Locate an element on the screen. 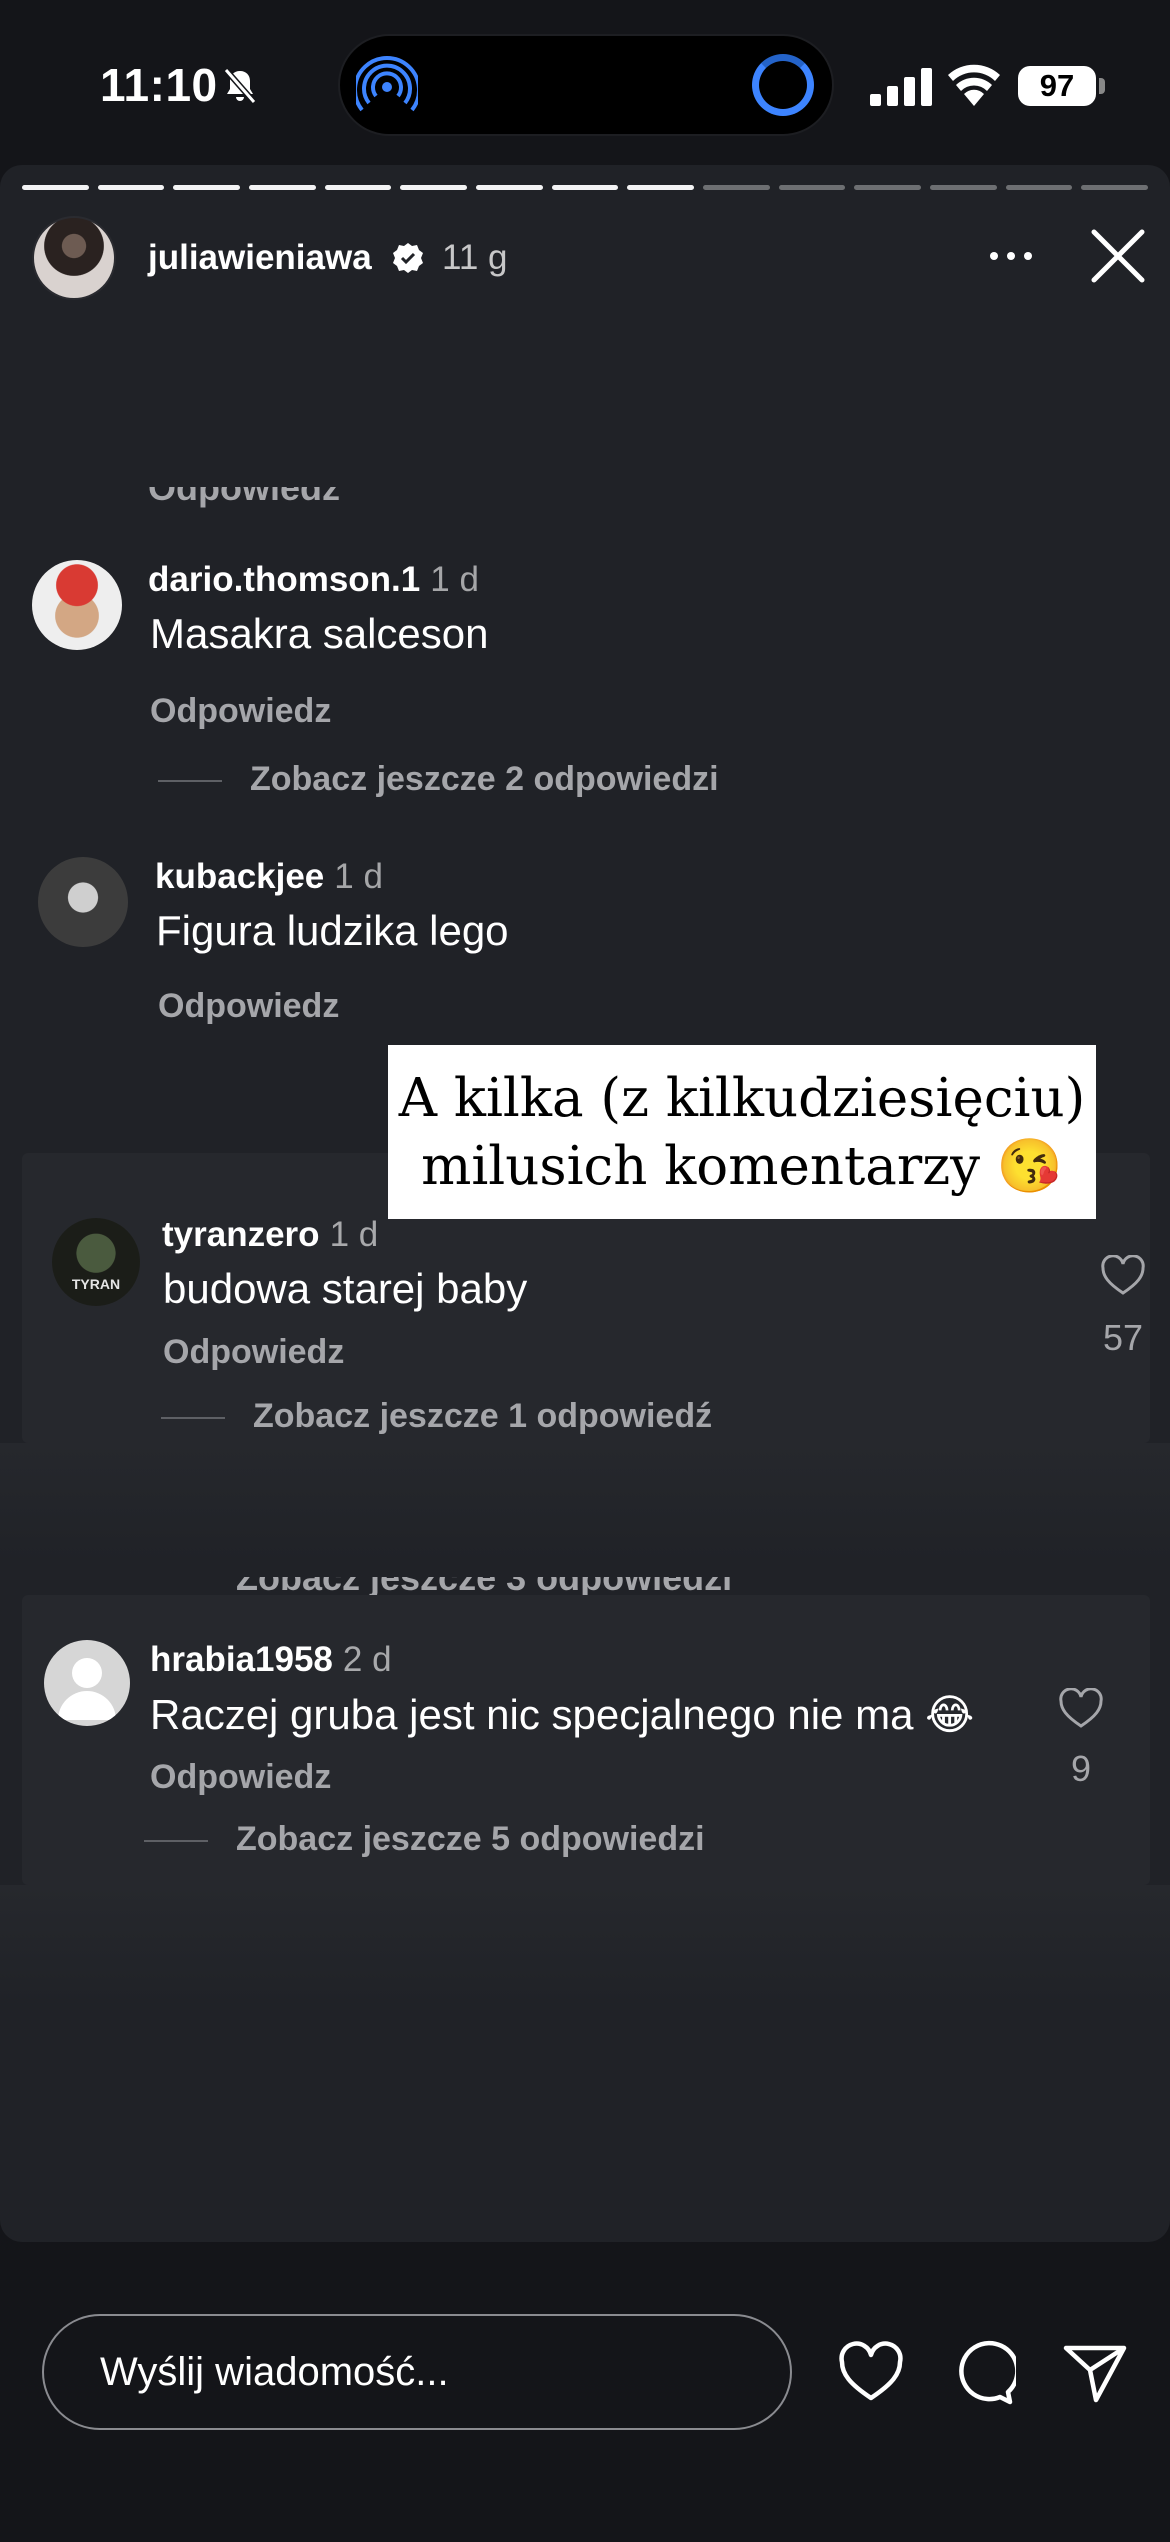 The image size is (1170, 2542). verified-badge-icon is located at coordinates (408, 258).